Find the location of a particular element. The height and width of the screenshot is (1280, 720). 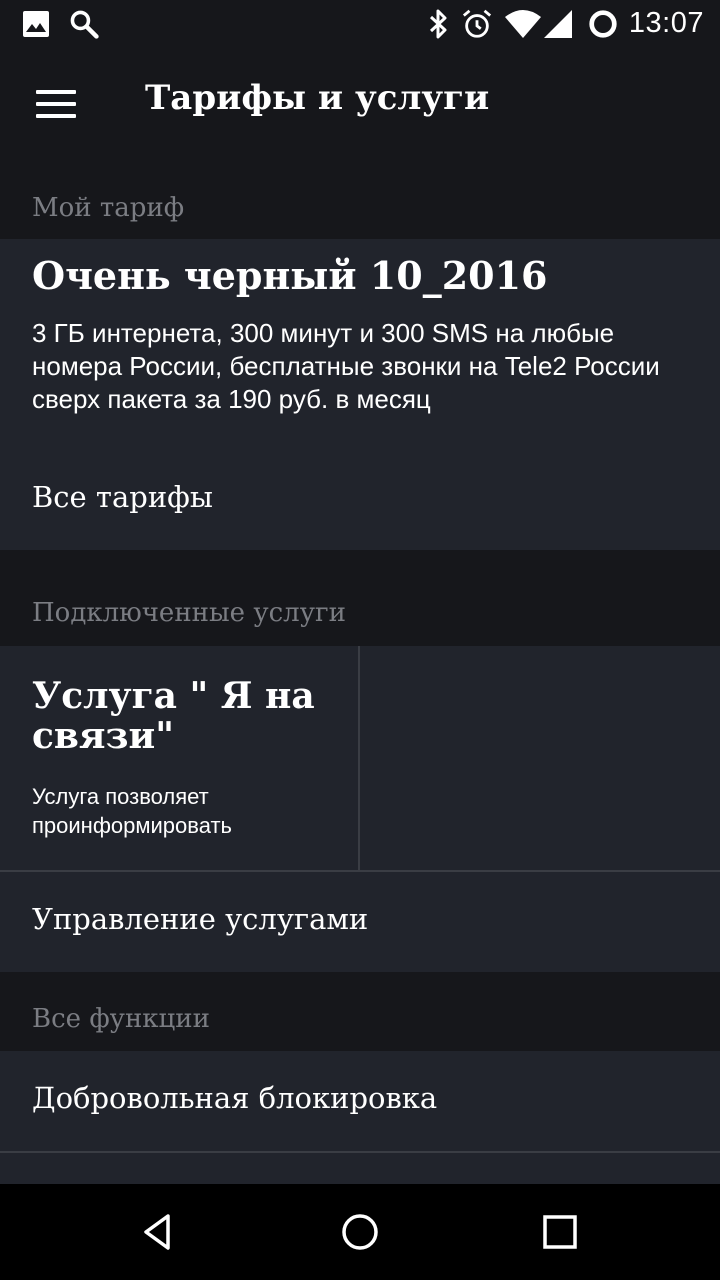

sync-icon is located at coordinates (603, 24).